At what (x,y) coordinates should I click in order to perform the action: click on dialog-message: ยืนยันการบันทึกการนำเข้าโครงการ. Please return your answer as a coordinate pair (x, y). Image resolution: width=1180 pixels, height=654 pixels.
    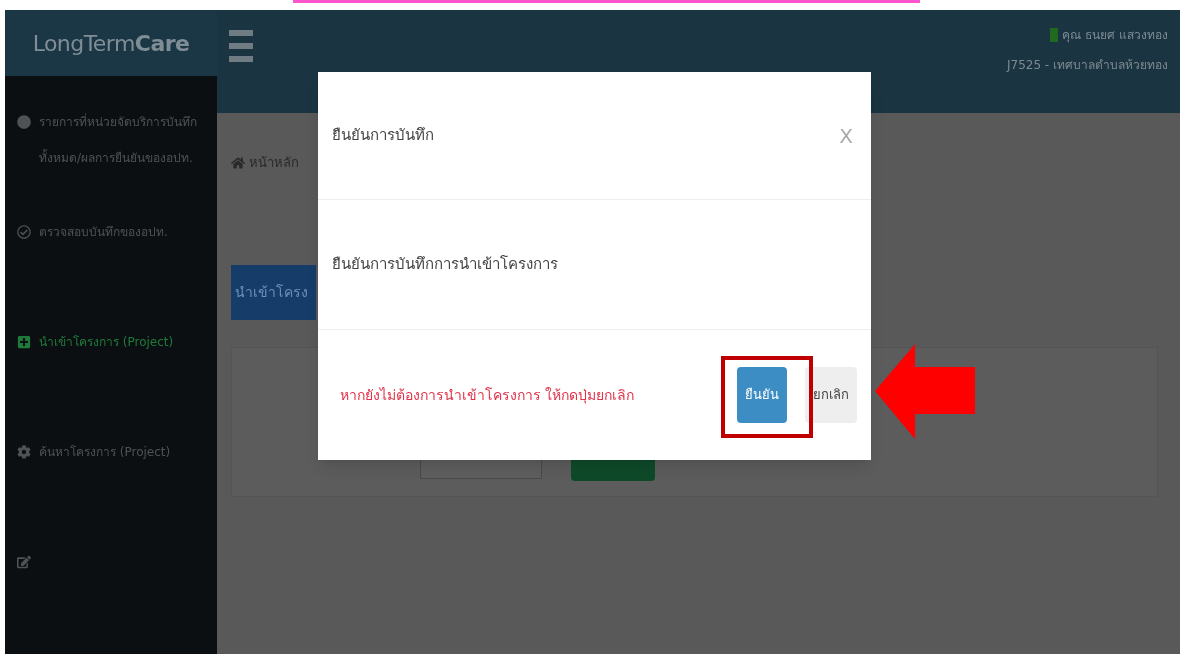
    Looking at the image, I should click on (445, 265).